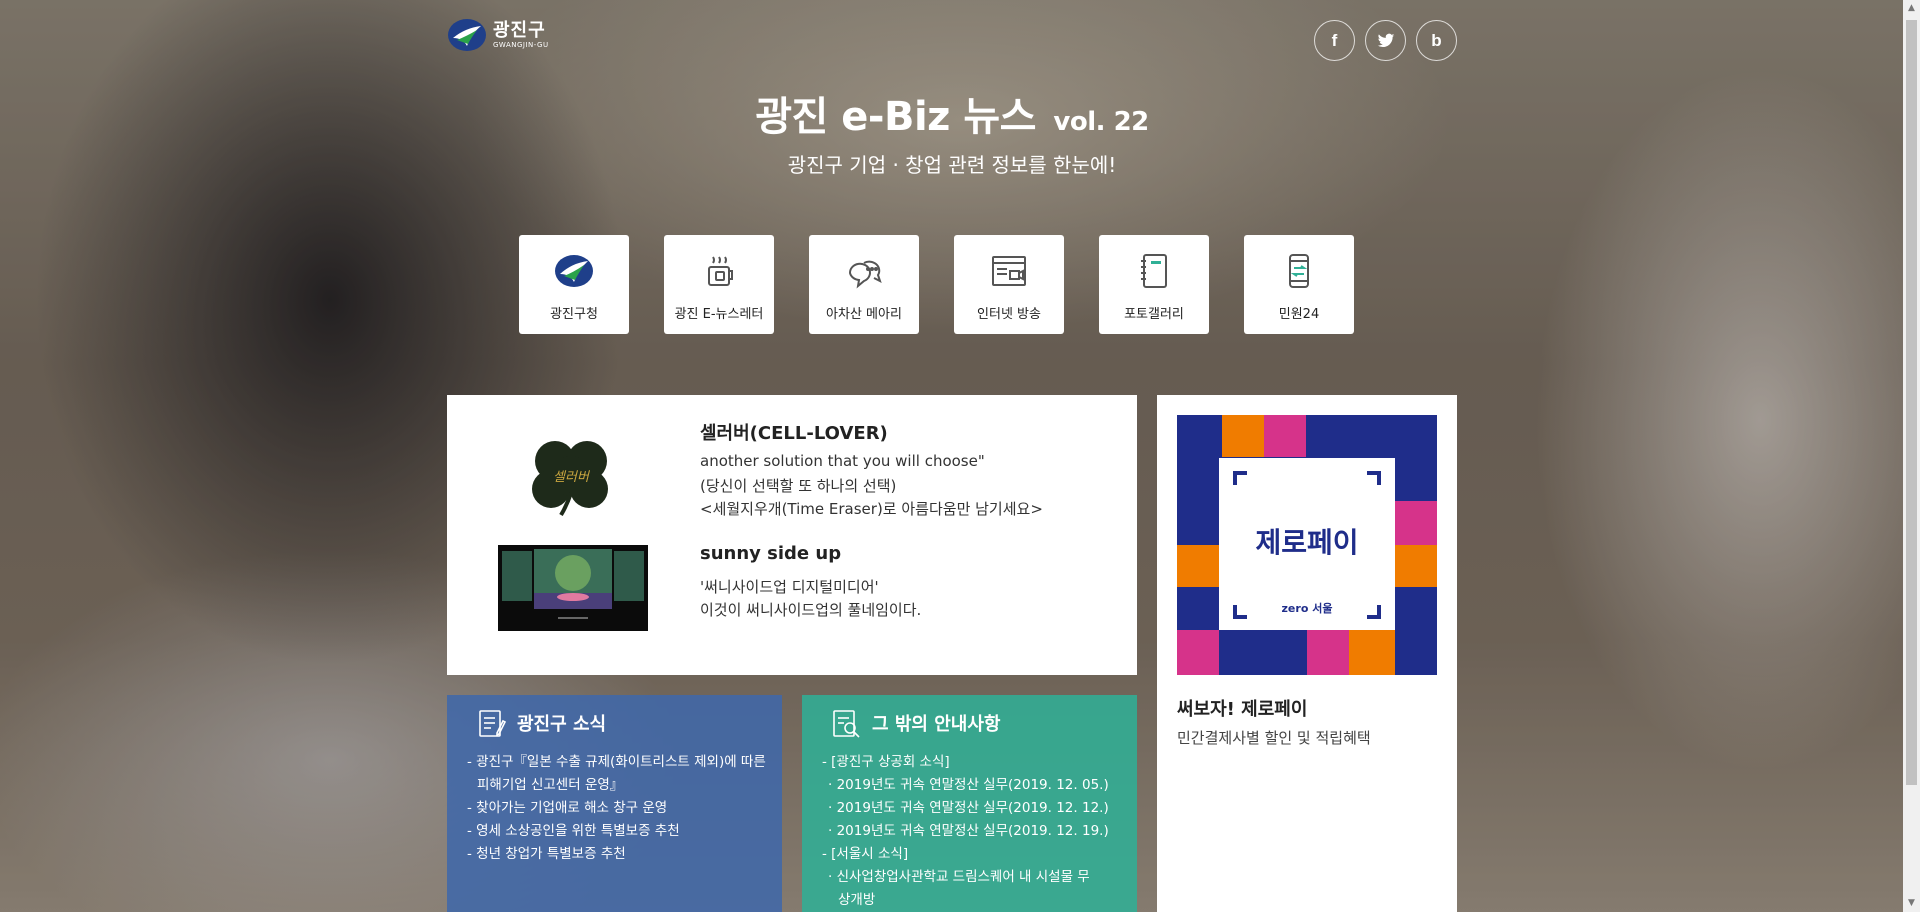 Image resolution: width=1920 pixels, height=912 pixels. I want to click on quick-item-achasan: 아차산 메아리, so click(864, 284).